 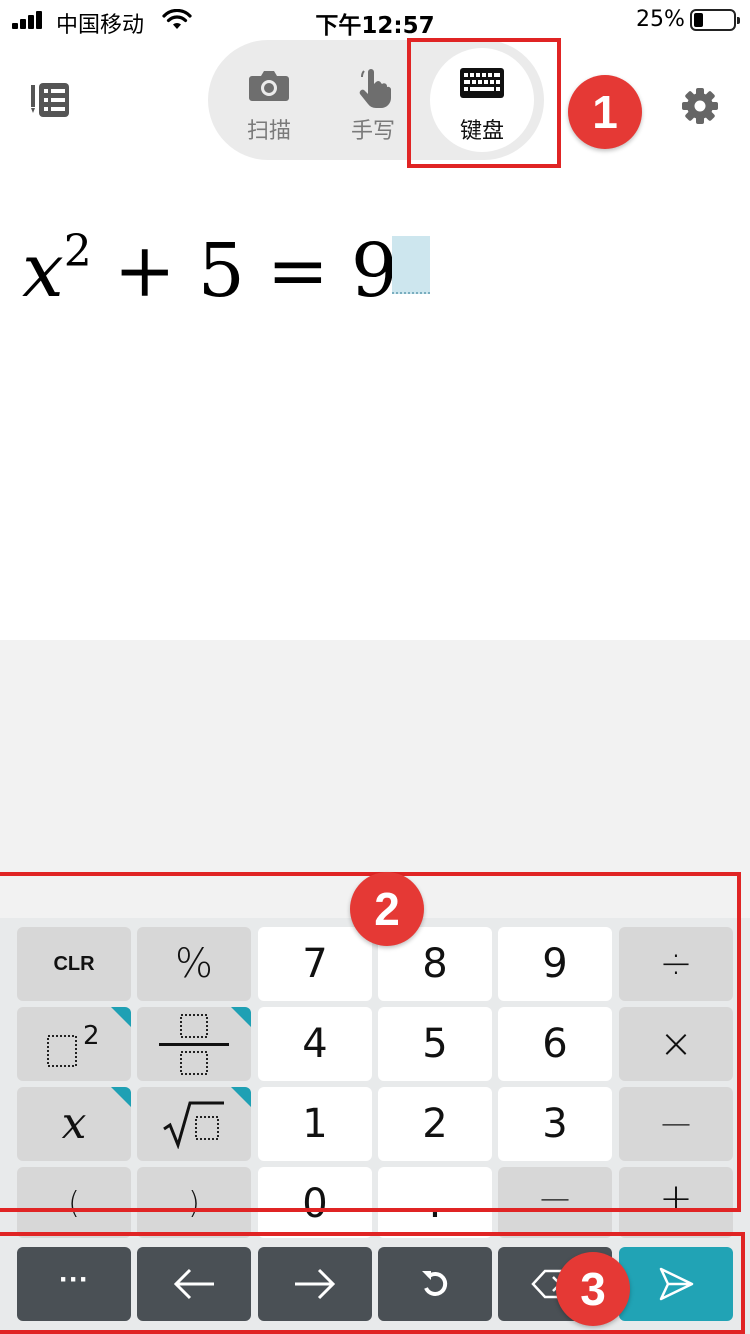 What do you see at coordinates (43, 271) in the screenshot?
I see `expr-variable: x` at bounding box center [43, 271].